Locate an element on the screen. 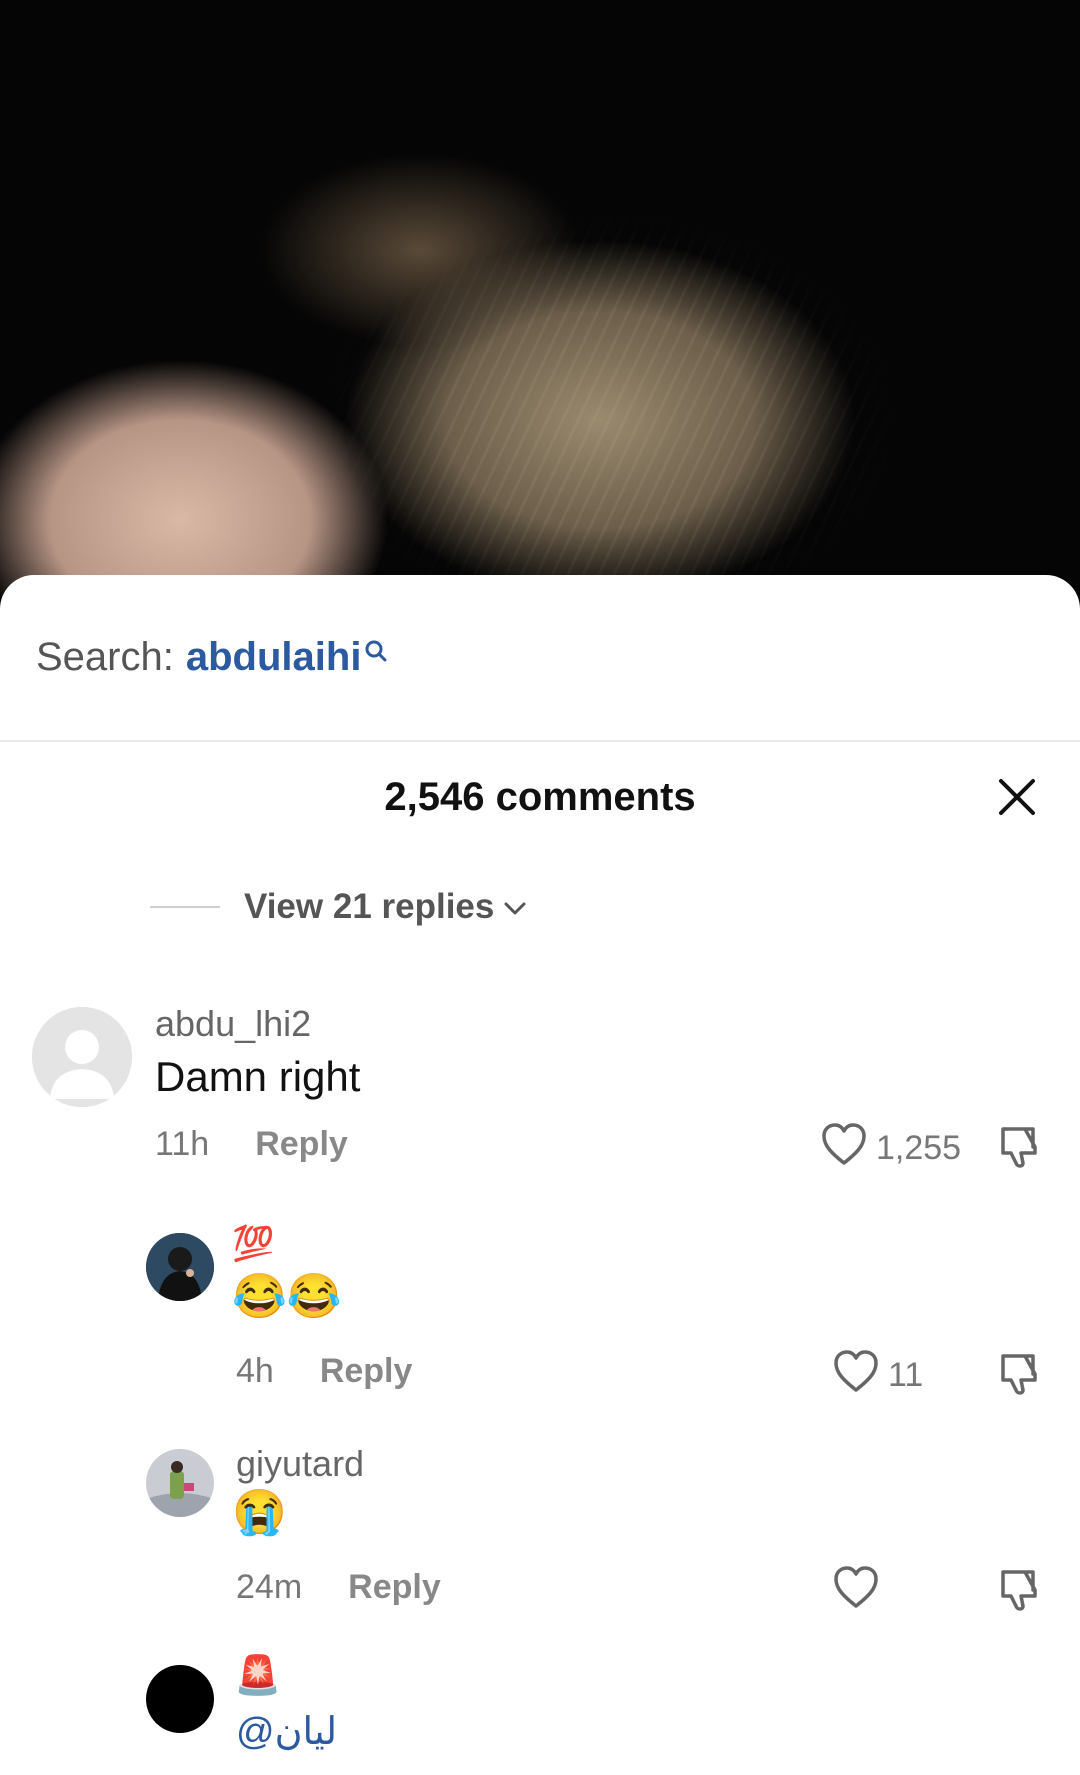 The width and height of the screenshot is (1080, 1775). comments-count-title: 2,546 comments is located at coordinates (540, 797).